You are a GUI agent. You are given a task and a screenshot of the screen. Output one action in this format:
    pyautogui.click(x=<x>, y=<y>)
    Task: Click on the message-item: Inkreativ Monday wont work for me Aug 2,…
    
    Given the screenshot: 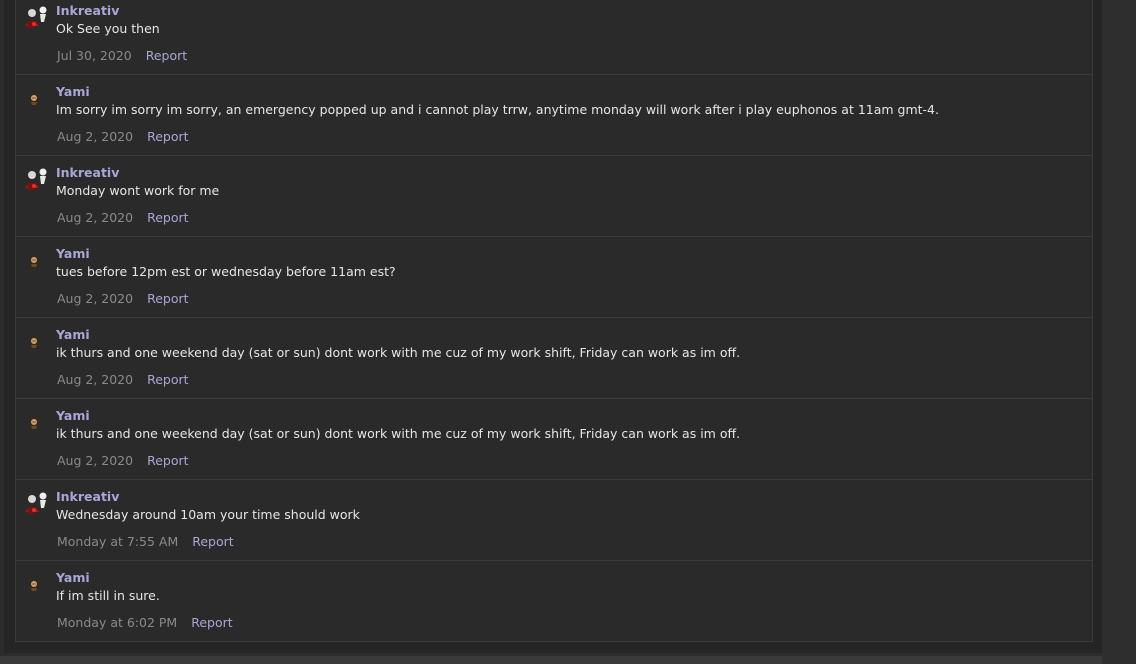 What is the action you would take?
    pyautogui.click(x=554, y=196)
    